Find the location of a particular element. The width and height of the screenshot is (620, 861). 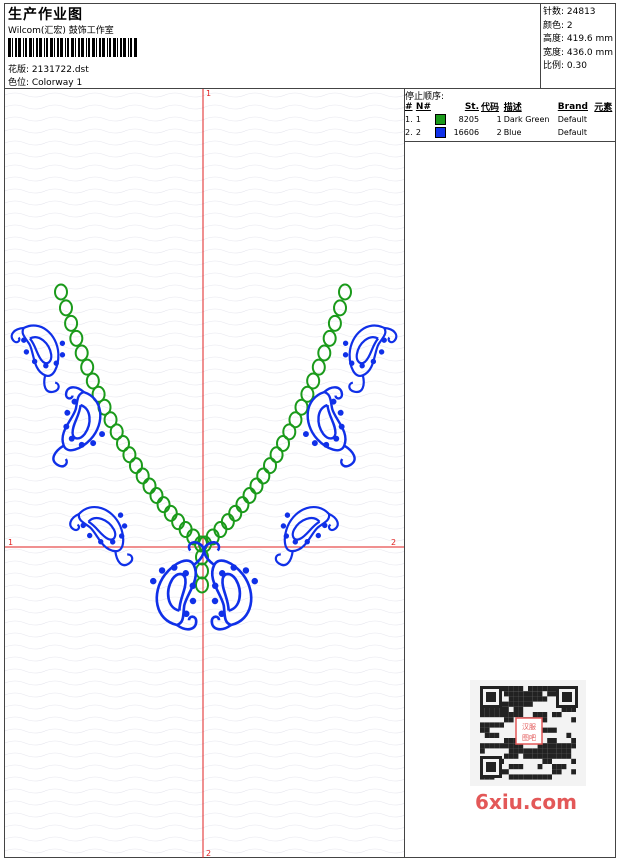

row-index: 1. is located at coordinates (409, 119).